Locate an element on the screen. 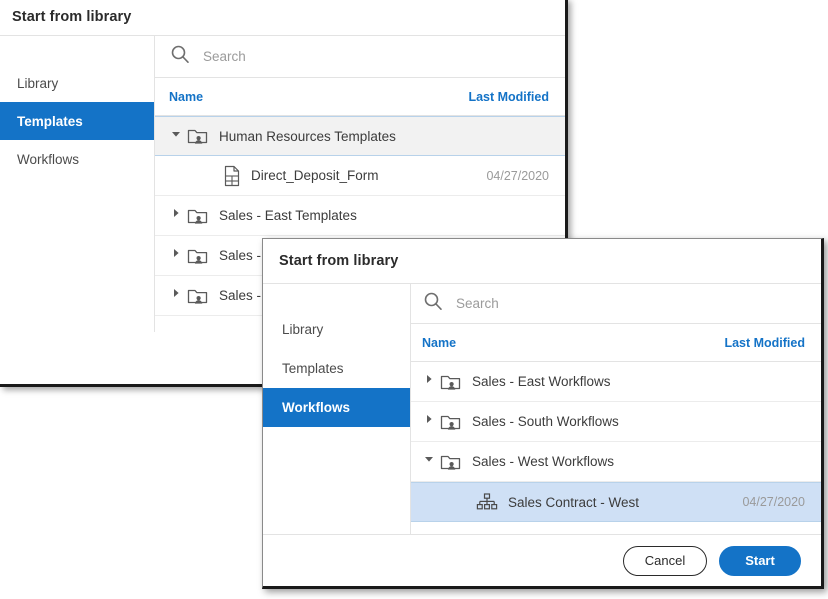 This screenshot has height=599, width=828. workflow-icon is located at coordinates (487, 502).